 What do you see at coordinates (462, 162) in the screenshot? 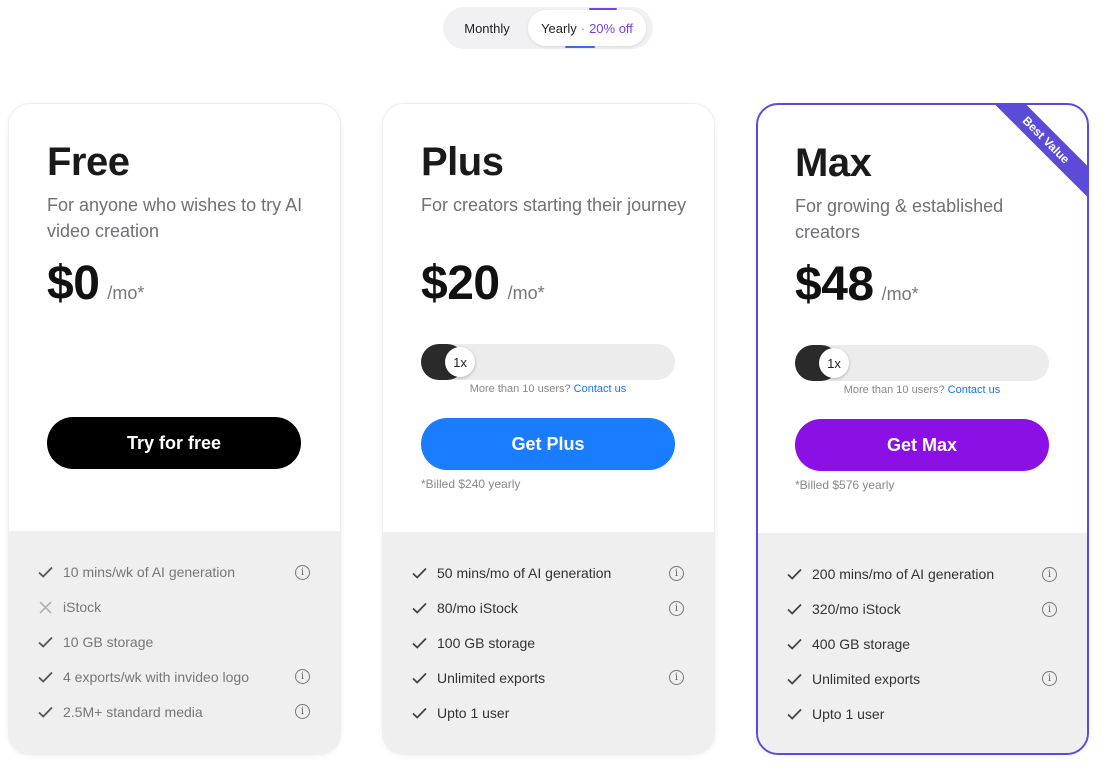
I see `plan-name: Plus` at bounding box center [462, 162].